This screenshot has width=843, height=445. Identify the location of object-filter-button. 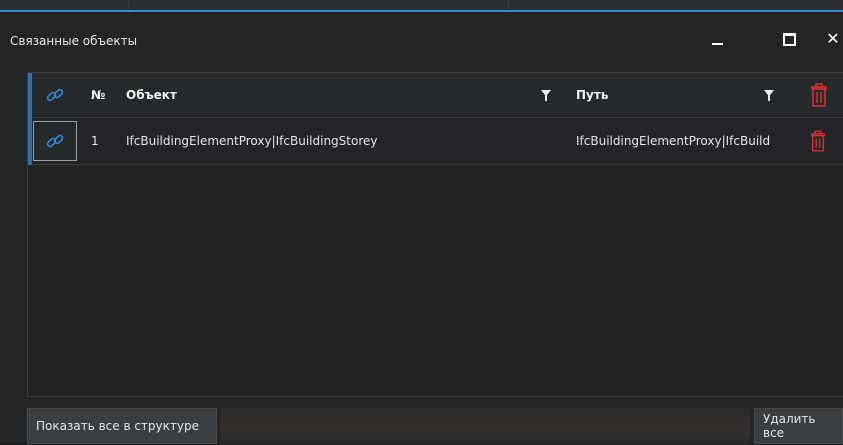
(546, 95).